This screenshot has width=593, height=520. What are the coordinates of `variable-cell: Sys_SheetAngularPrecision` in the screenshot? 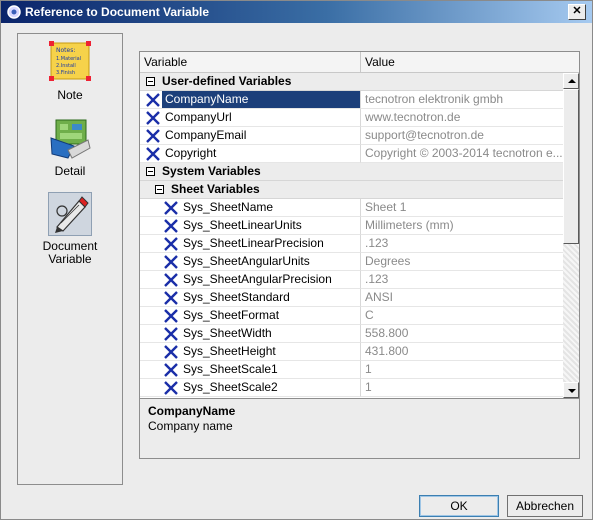 It's located at (250, 280).